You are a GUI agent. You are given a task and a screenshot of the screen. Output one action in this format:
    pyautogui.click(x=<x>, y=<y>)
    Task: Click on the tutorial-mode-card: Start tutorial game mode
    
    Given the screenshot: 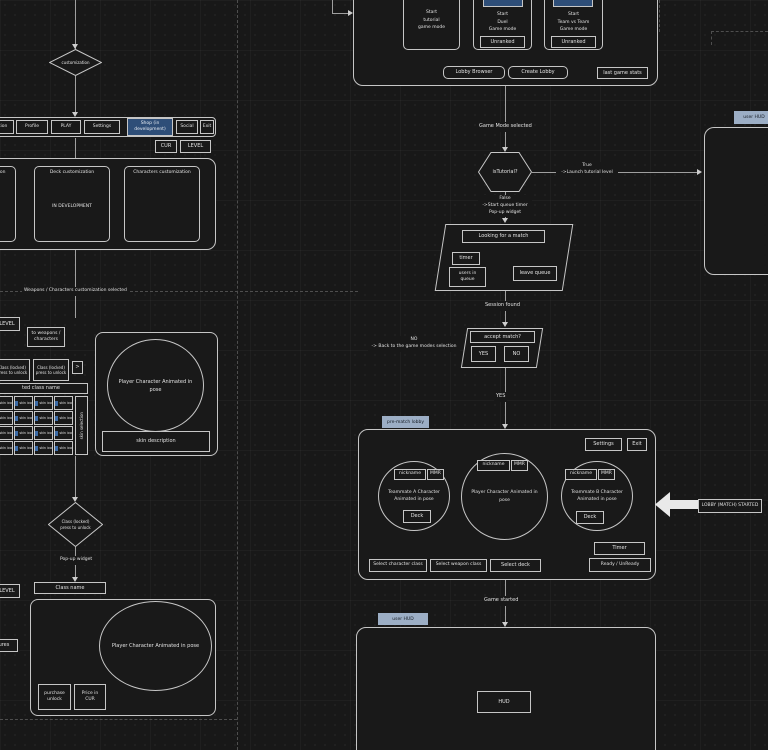 What is the action you would take?
    pyautogui.click(x=431, y=25)
    